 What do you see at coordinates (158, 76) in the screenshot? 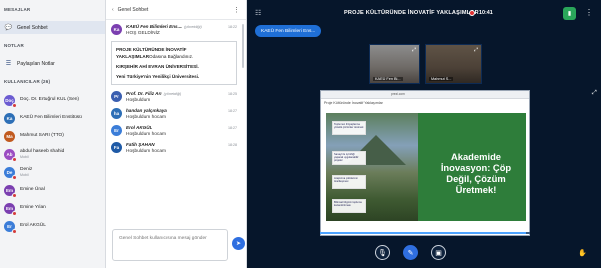
I see `notice-line3: Yeni Türkiye'nin Yenilikçi Üniversitesi.` at bounding box center [158, 76].